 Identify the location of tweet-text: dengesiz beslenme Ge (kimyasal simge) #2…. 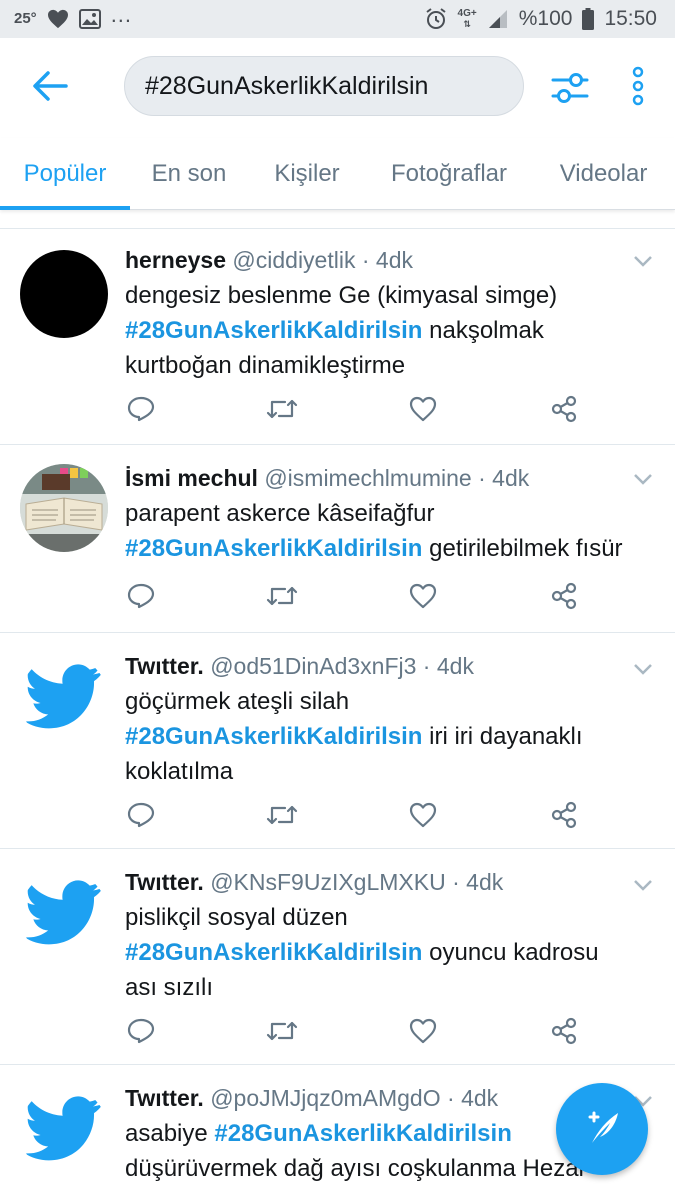
(380, 330).